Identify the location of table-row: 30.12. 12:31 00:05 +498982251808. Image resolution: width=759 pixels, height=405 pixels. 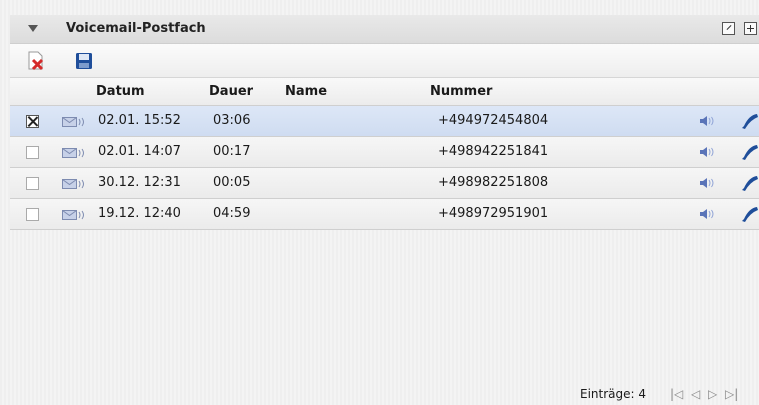
(384, 183).